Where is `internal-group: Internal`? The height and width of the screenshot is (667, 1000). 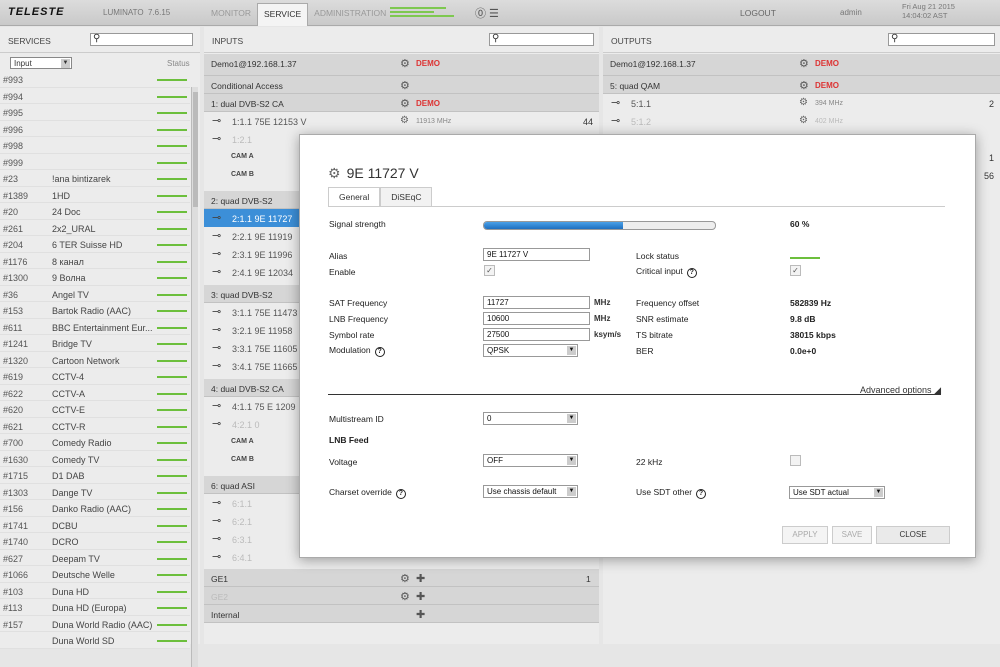 internal-group: Internal is located at coordinates (225, 615).